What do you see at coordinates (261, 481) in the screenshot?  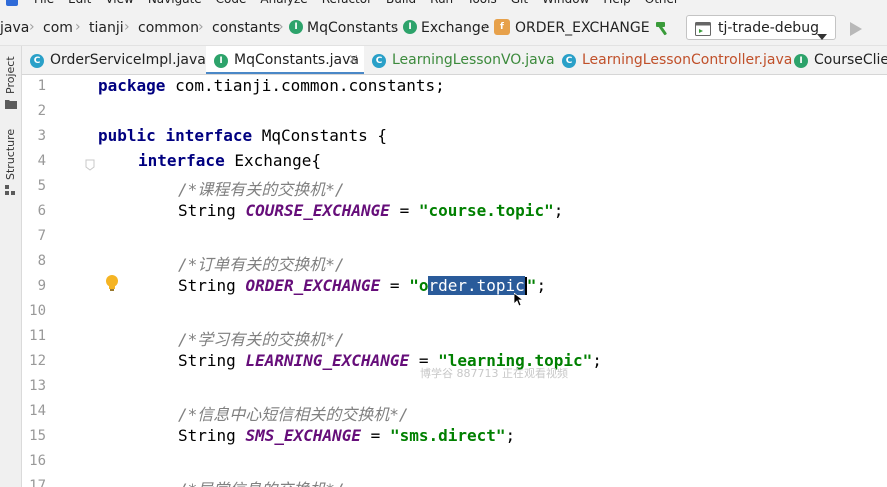 I see `code-line-17: /*异常信息的交换机*/` at bounding box center [261, 481].